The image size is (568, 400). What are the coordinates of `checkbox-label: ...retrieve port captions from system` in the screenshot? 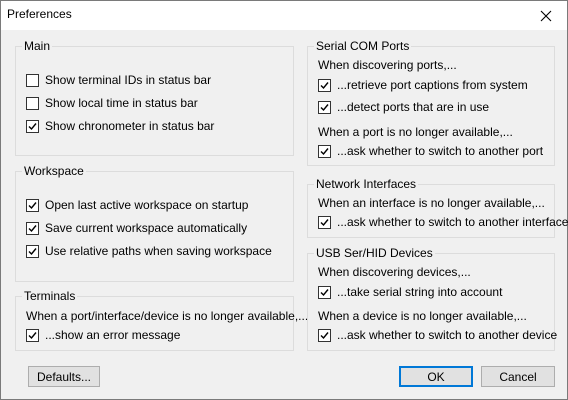 It's located at (432, 85).